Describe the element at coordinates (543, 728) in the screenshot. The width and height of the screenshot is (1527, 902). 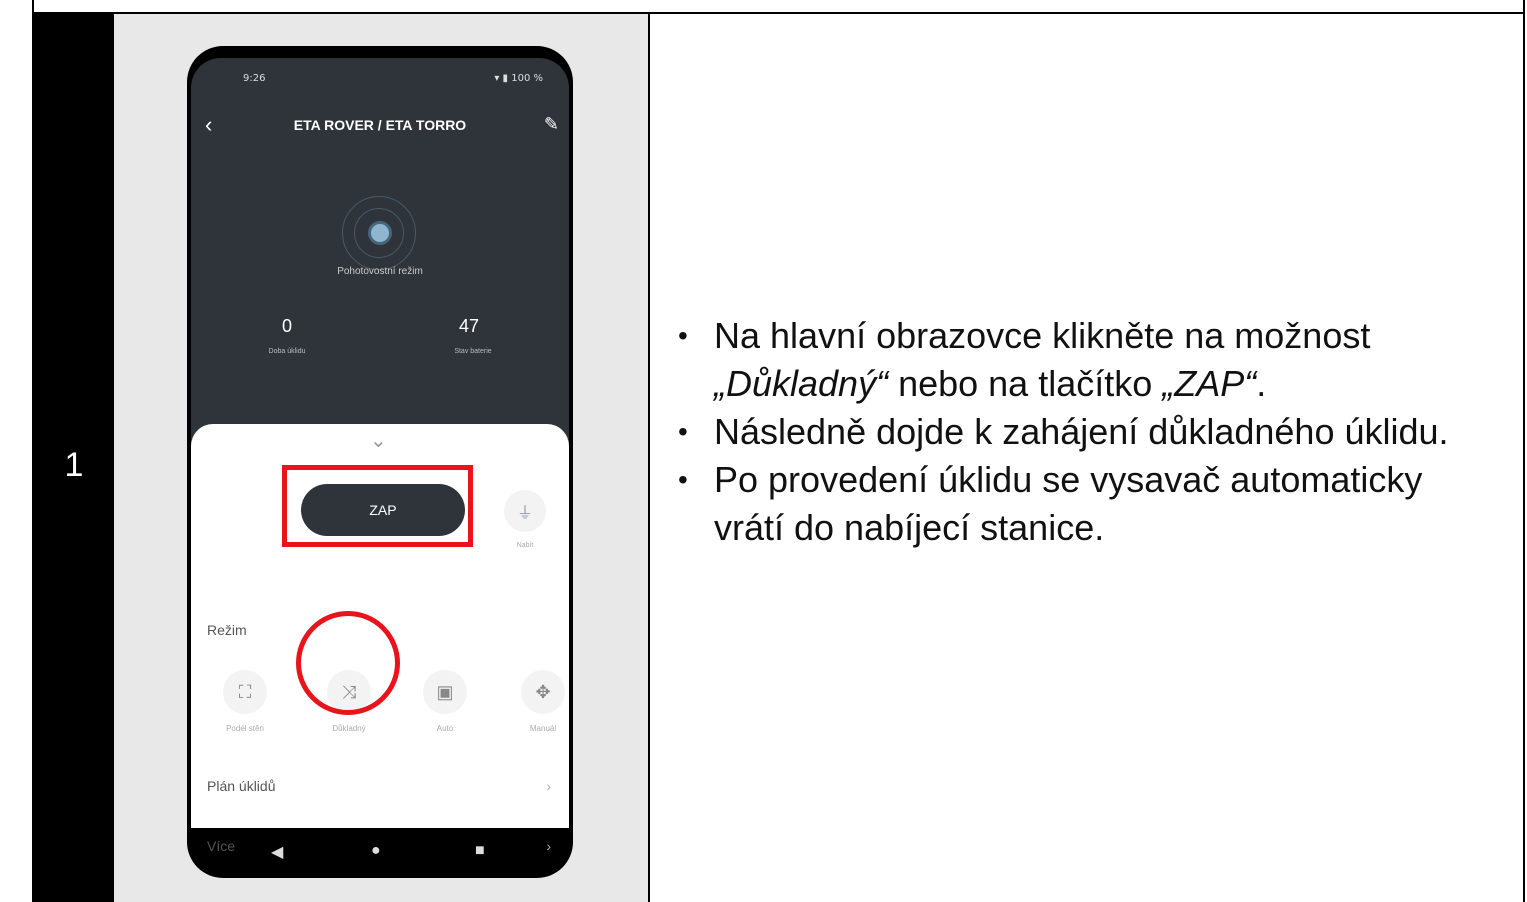
I see `mode-label-manual: Manuál` at that location.